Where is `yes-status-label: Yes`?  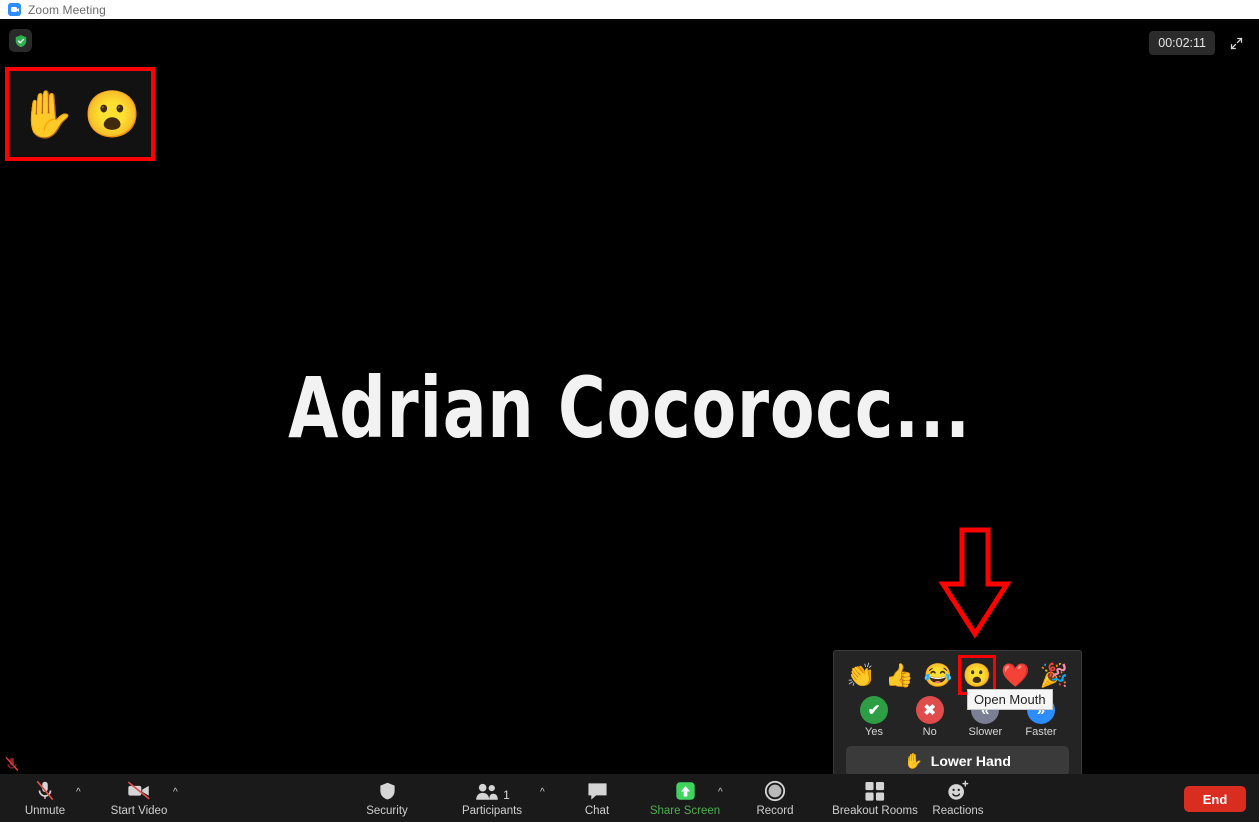 yes-status-label: Yes is located at coordinates (874, 732).